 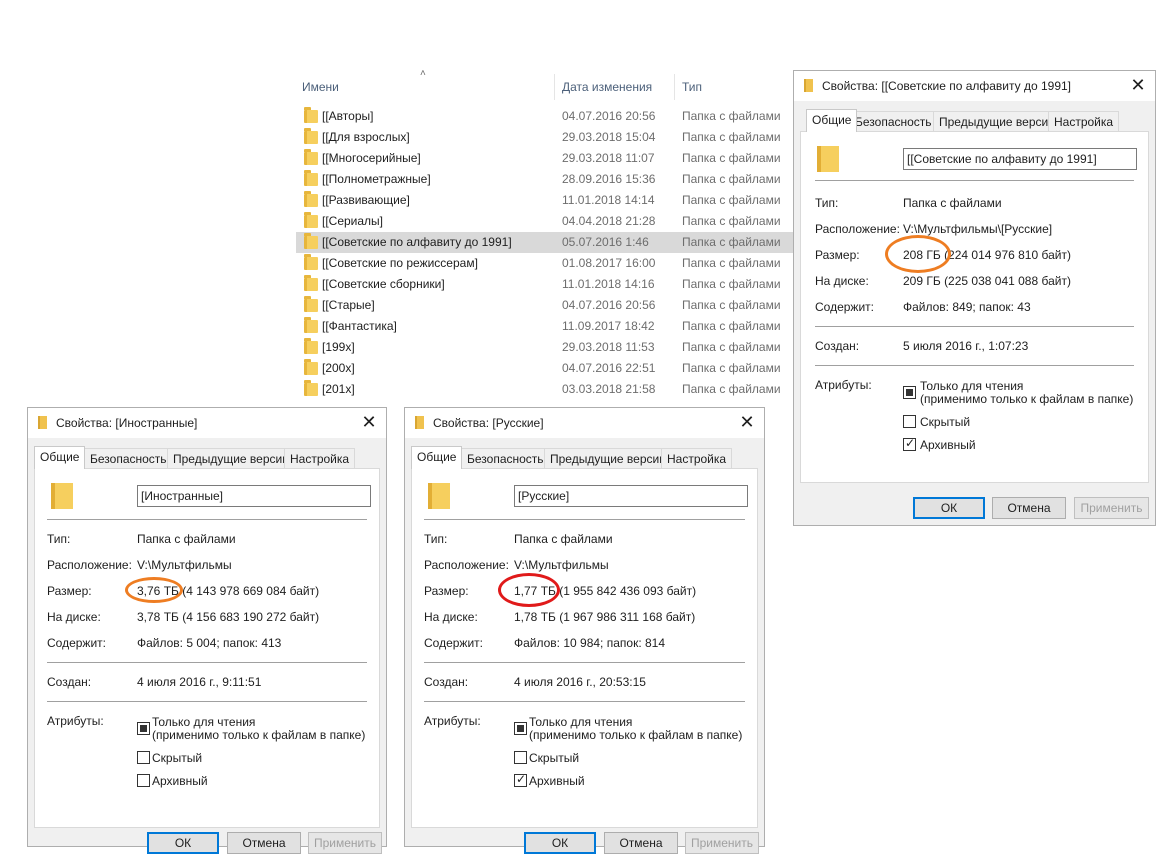 I want to click on contains-label: Содержит:, so click(x=844, y=307).